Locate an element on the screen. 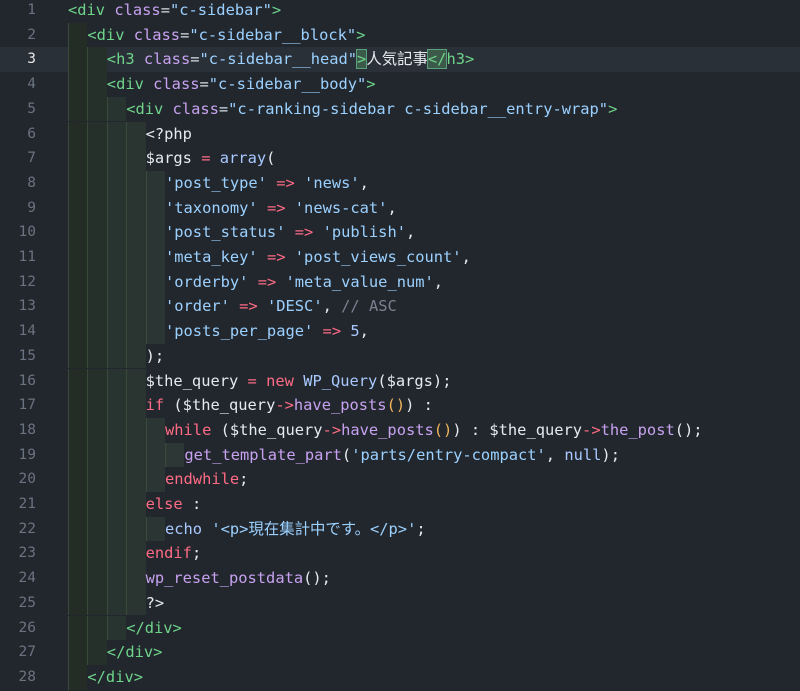  code-line: 4 <div class="c-sidebar__body"> is located at coordinates (400, 84).